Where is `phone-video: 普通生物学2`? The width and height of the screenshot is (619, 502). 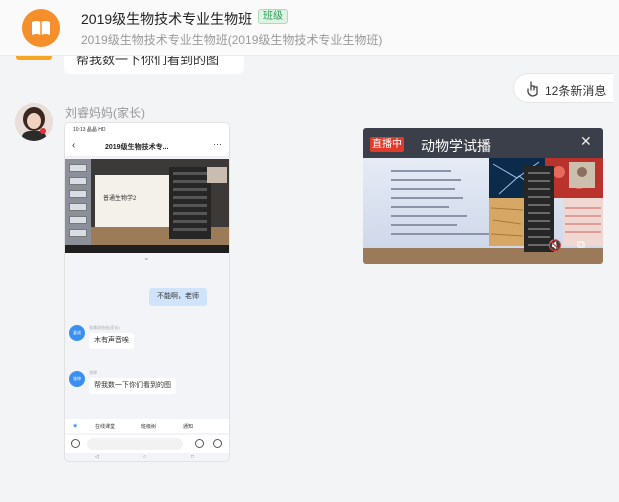
phone-video: 普通生物学2 is located at coordinates (147, 206).